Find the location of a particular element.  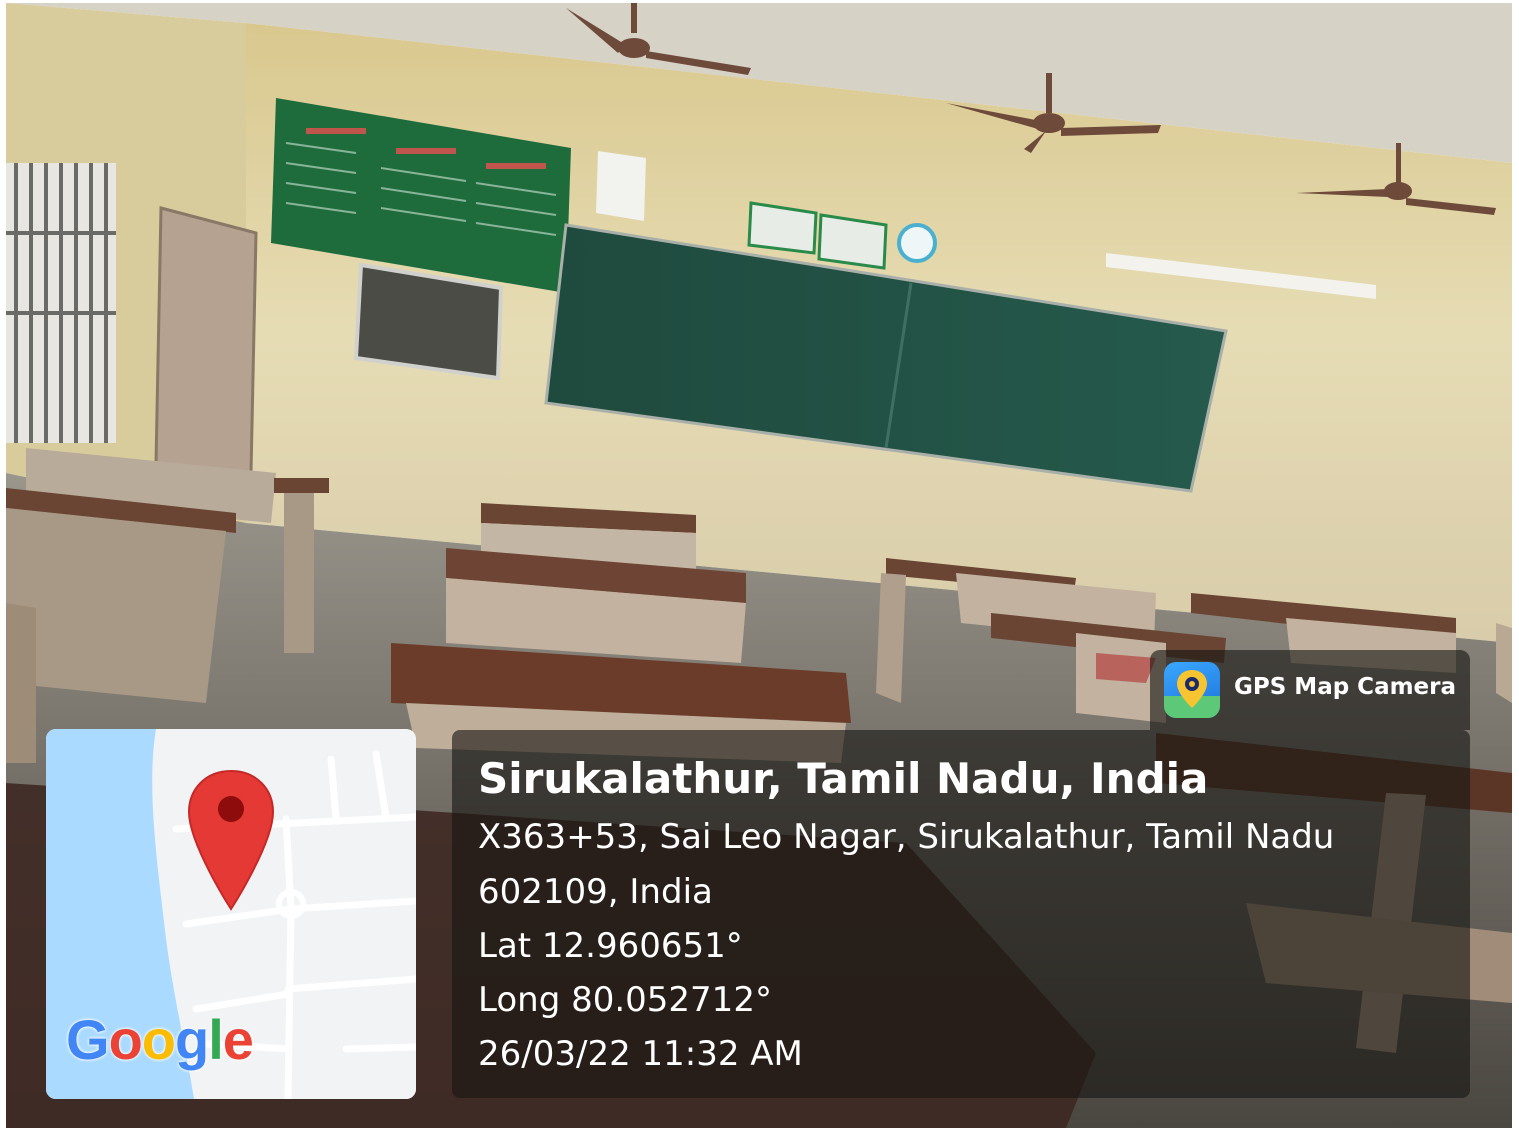

map-thumbnail: Google is located at coordinates (231, 914).